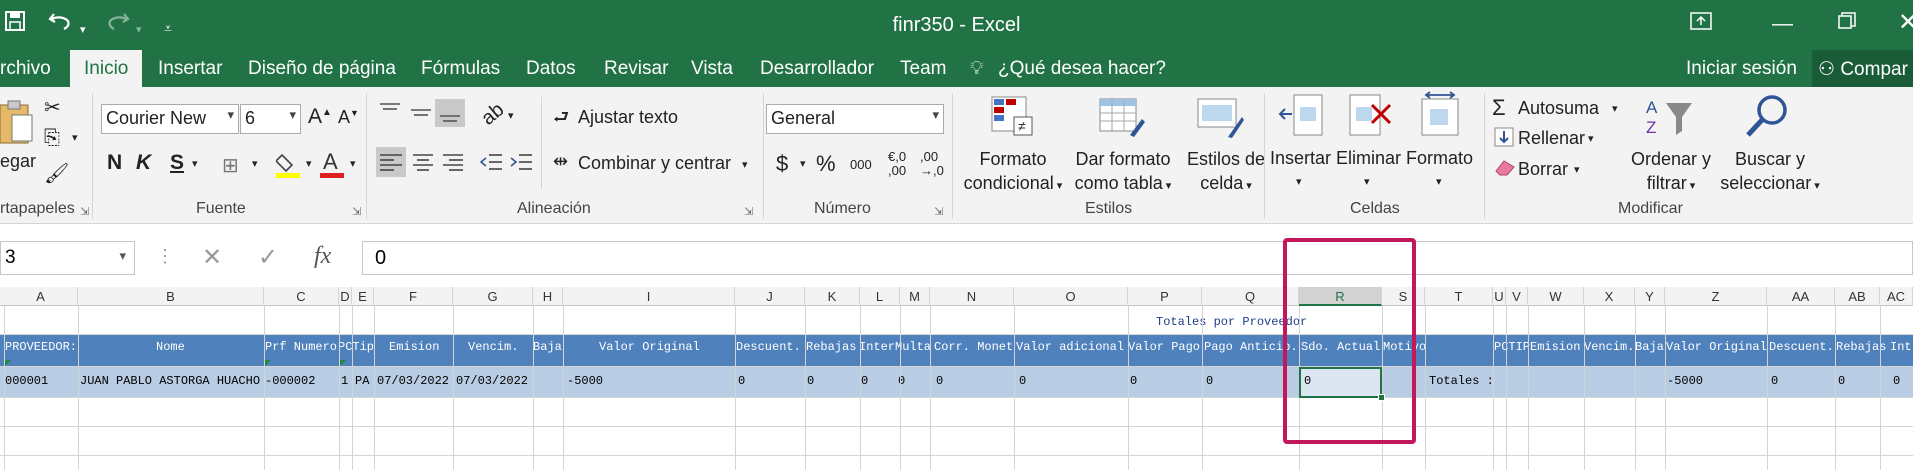 The width and height of the screenshot is (1913, 470). What do you see at coordinates (56, 173) in the screenshot?
I see `format-painter-icon: 🖌︎` at bounding box center [56, 173].